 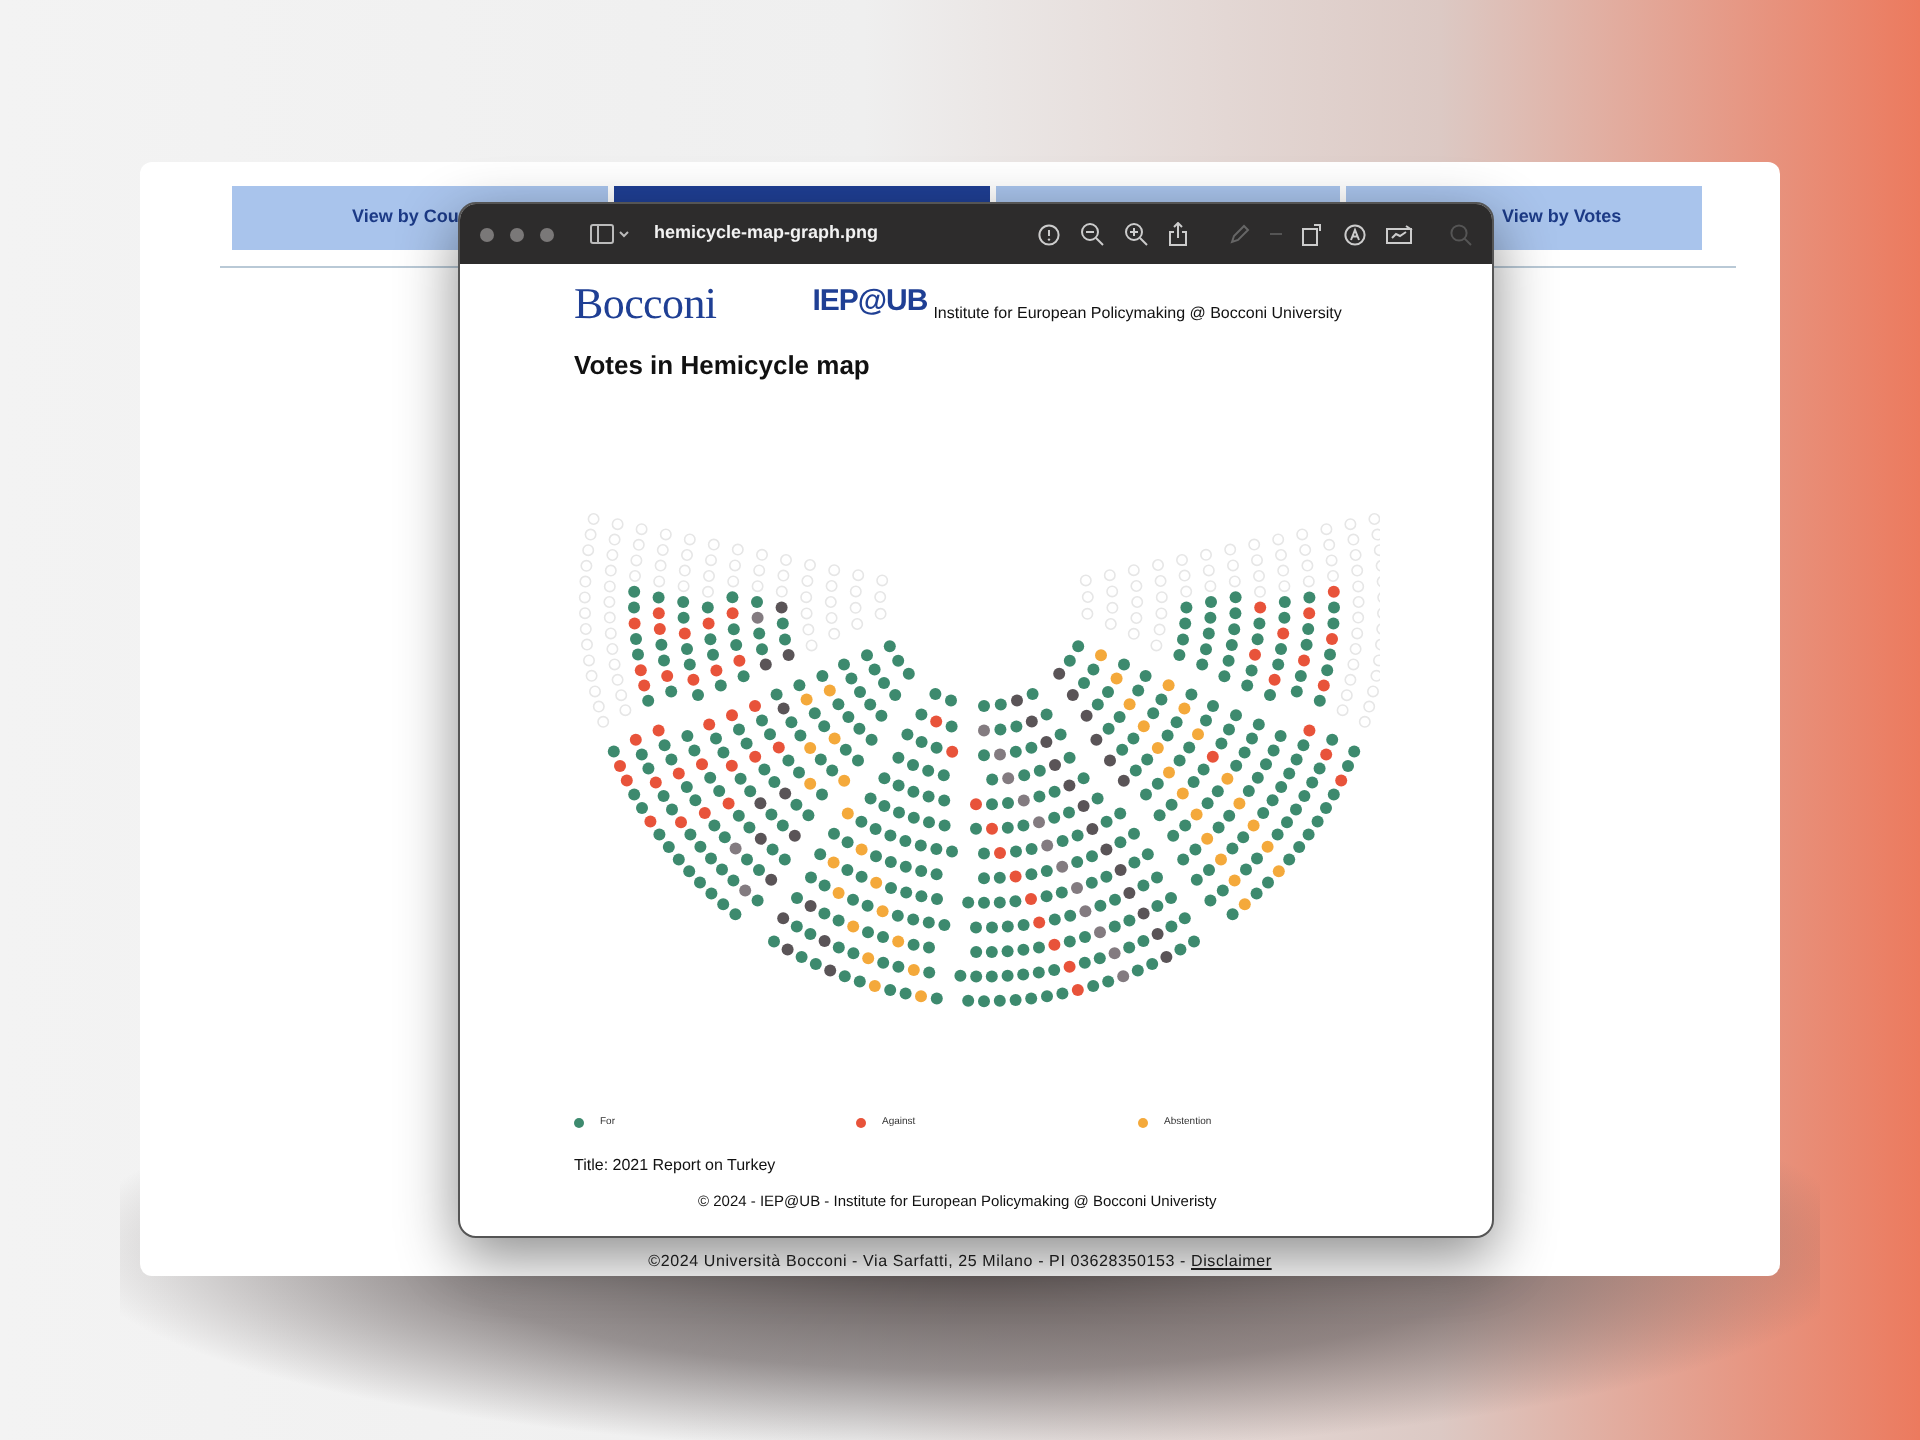 I want to click on rotate-icon, so click(x=1313, y=234).